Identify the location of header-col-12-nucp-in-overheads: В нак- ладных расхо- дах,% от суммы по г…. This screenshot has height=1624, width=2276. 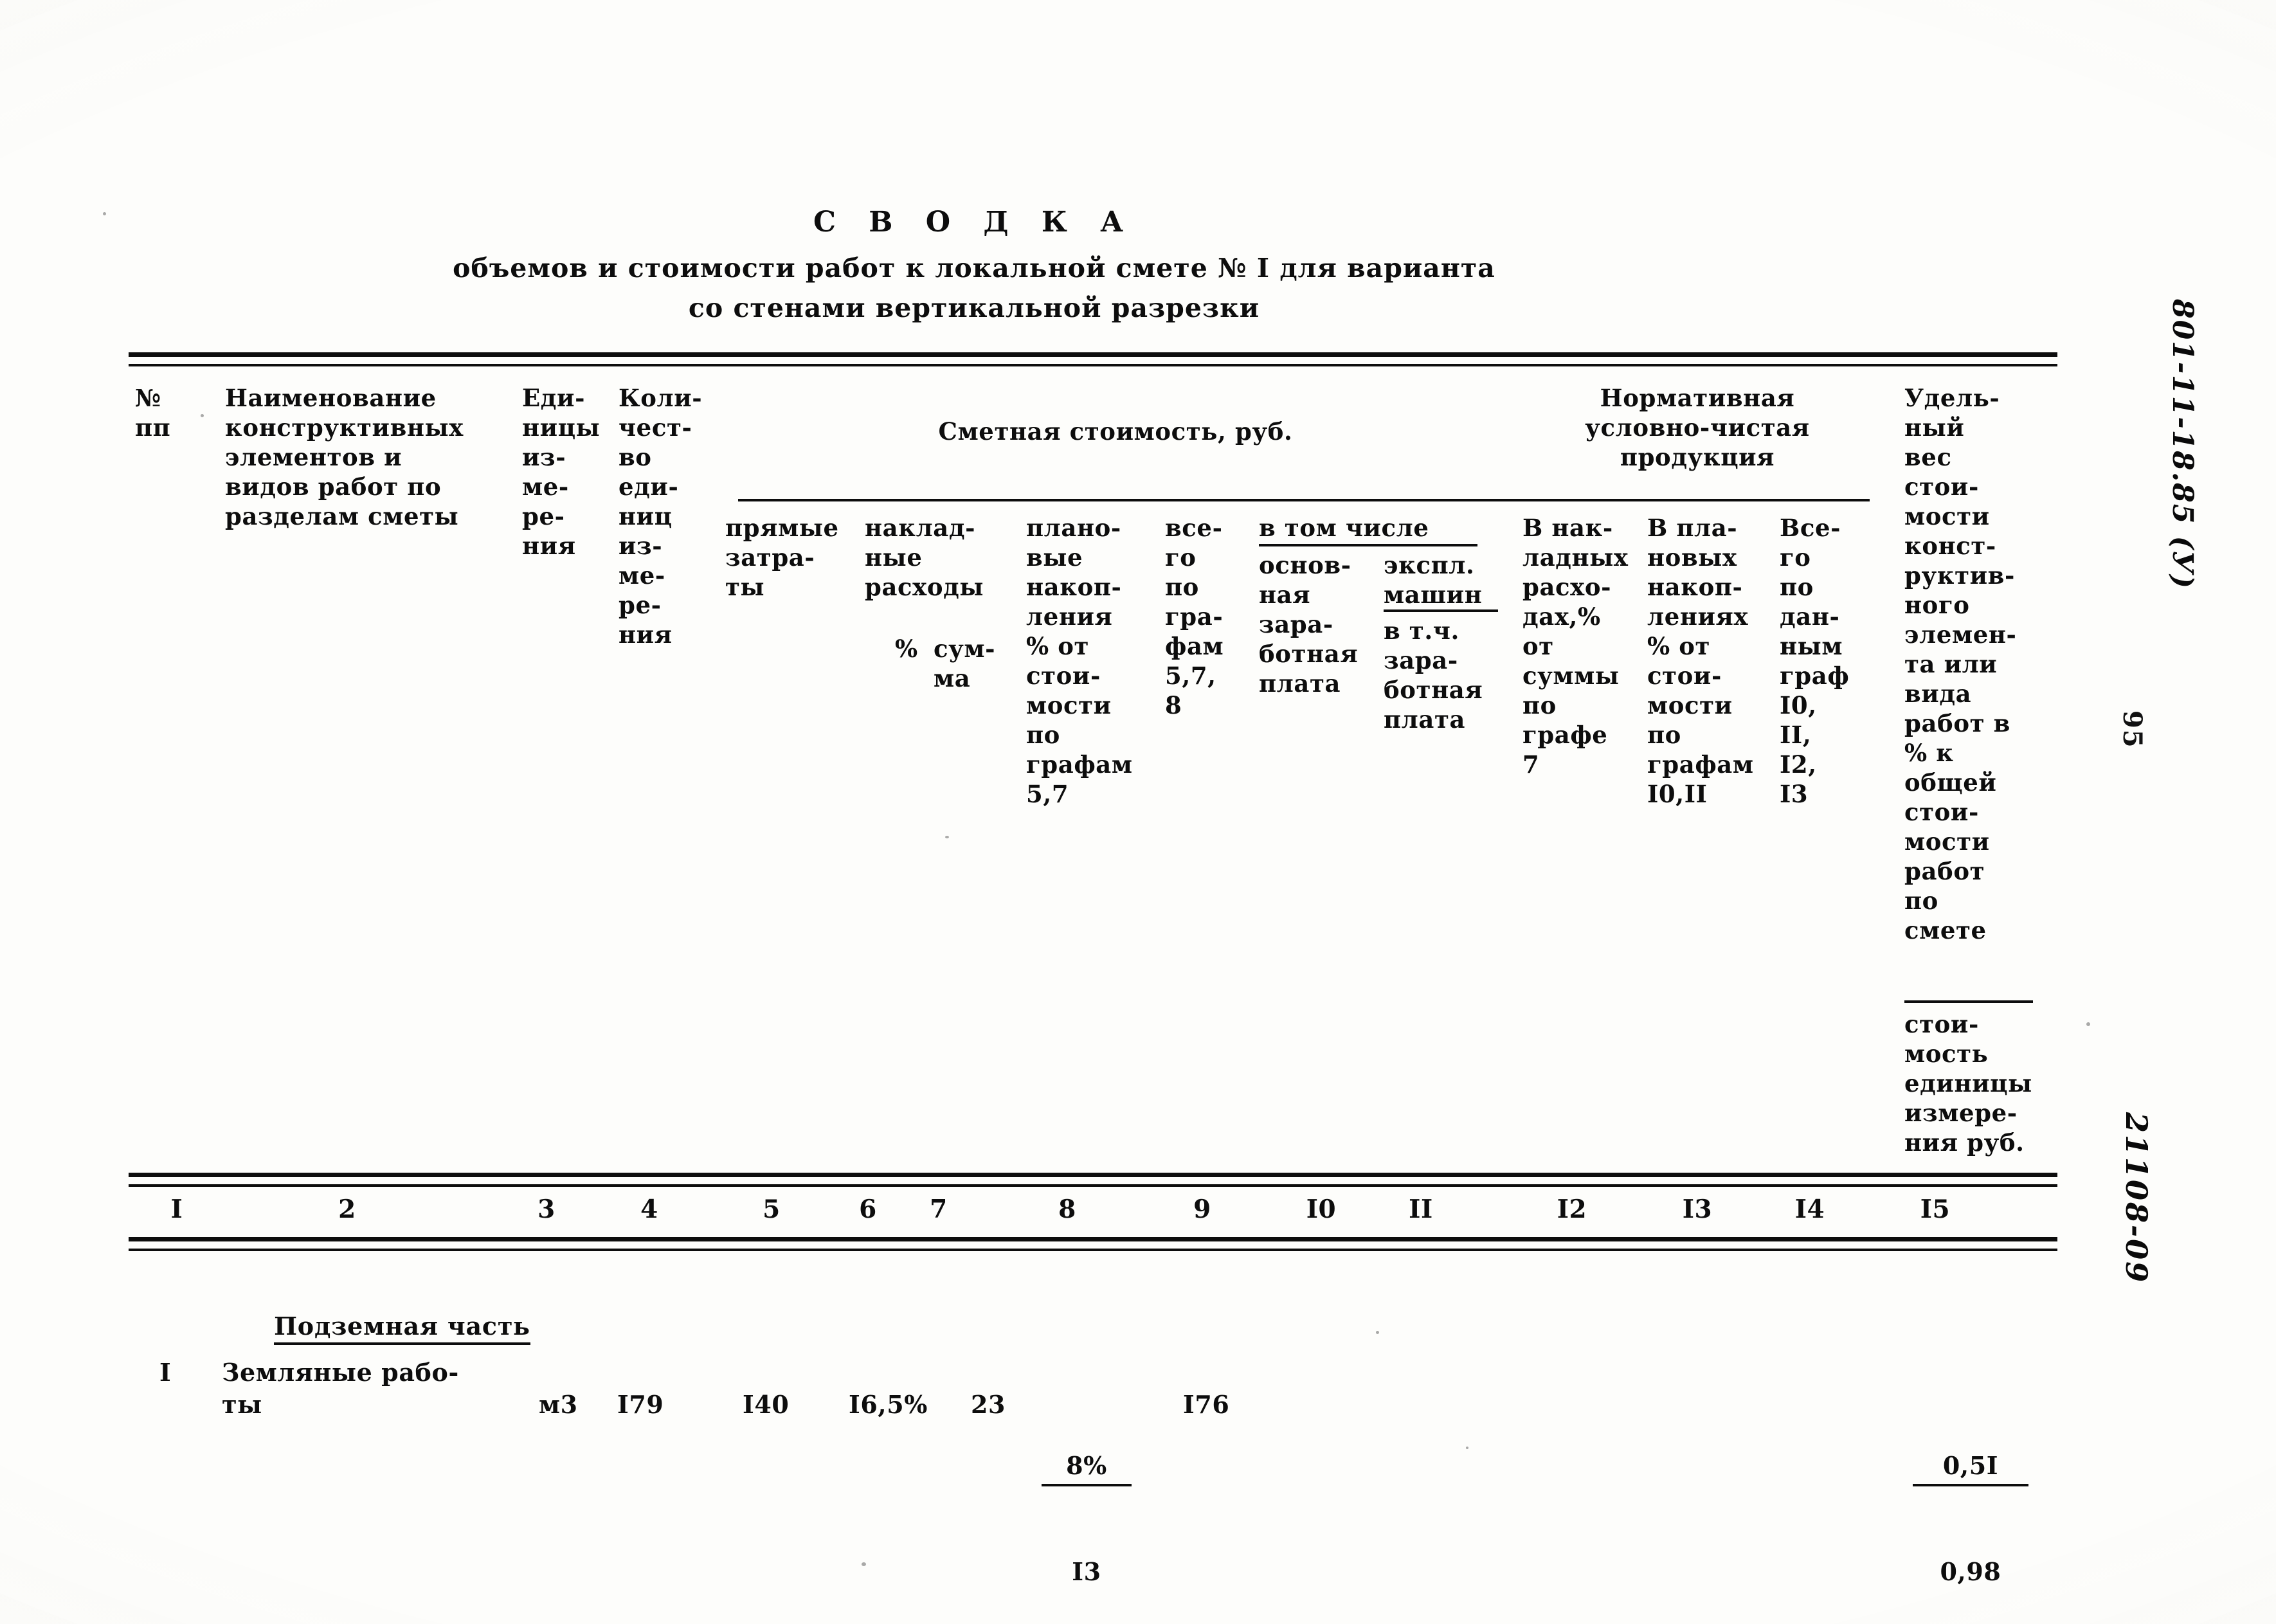
(1575, 646).